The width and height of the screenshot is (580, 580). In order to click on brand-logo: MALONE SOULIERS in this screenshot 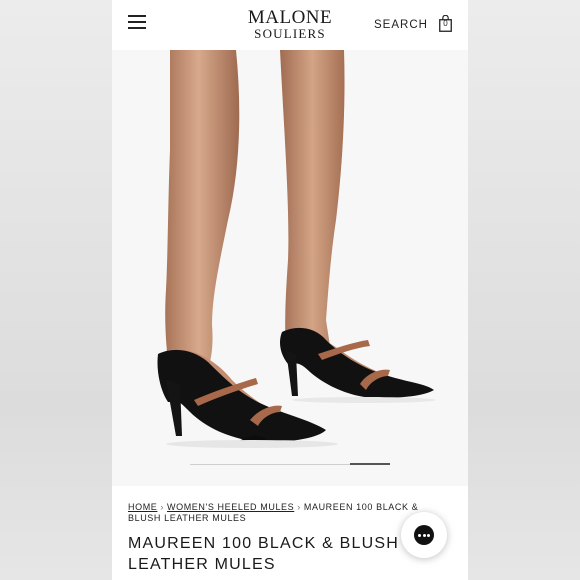, I will do `click(290, 24)`.